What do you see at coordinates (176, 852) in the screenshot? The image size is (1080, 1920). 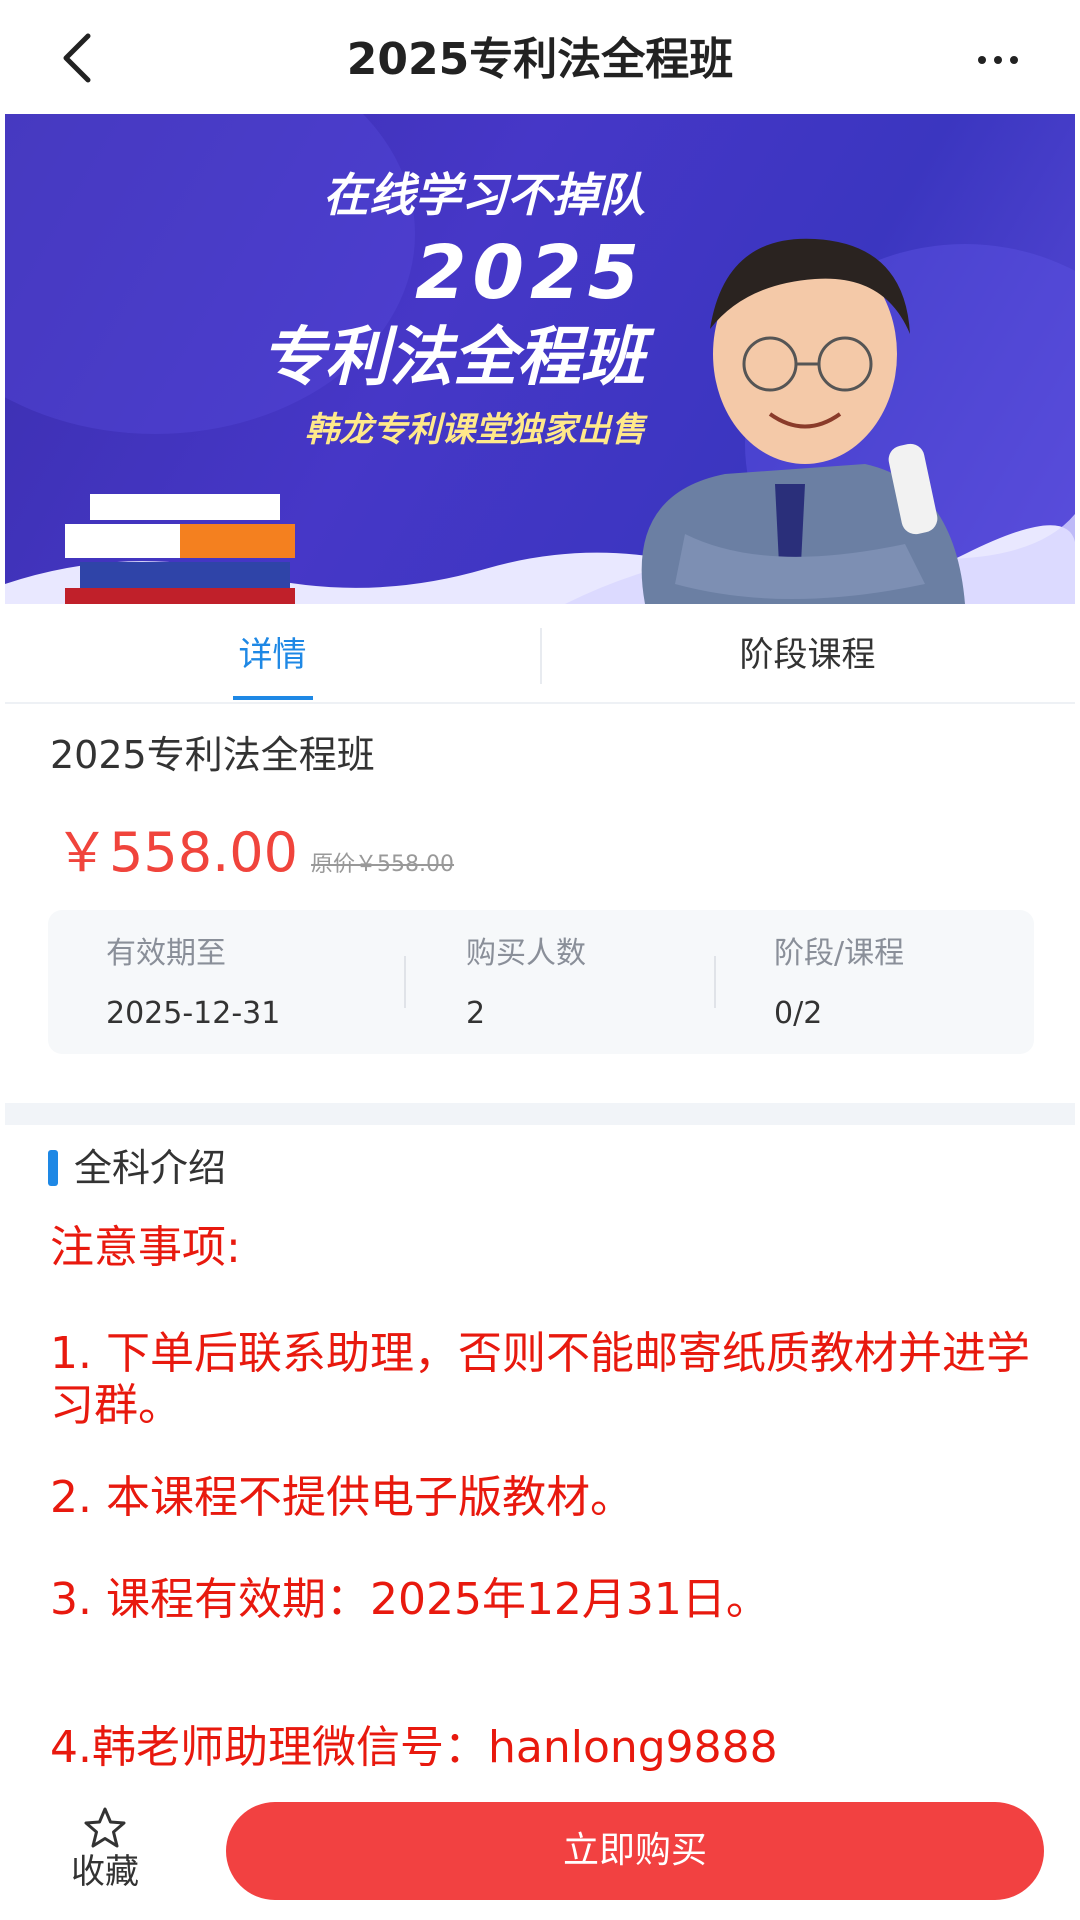 I see `current-price: ￥558.00` at bounding box center [176, 852].